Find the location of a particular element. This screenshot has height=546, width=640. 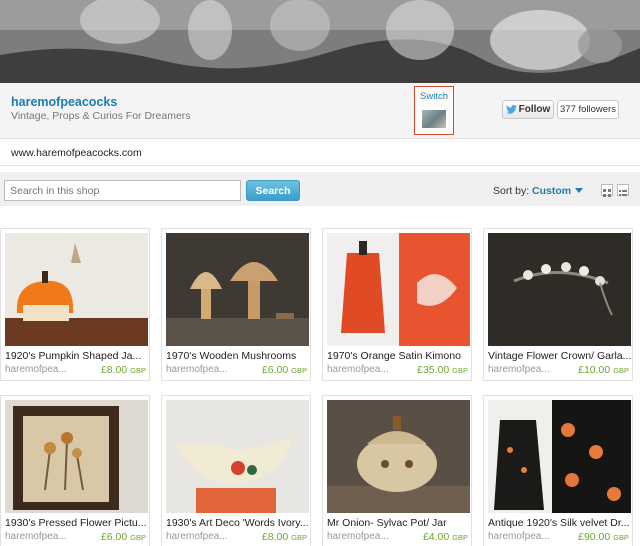

sort-label: Sort by: is located at coordinates (511, 191).